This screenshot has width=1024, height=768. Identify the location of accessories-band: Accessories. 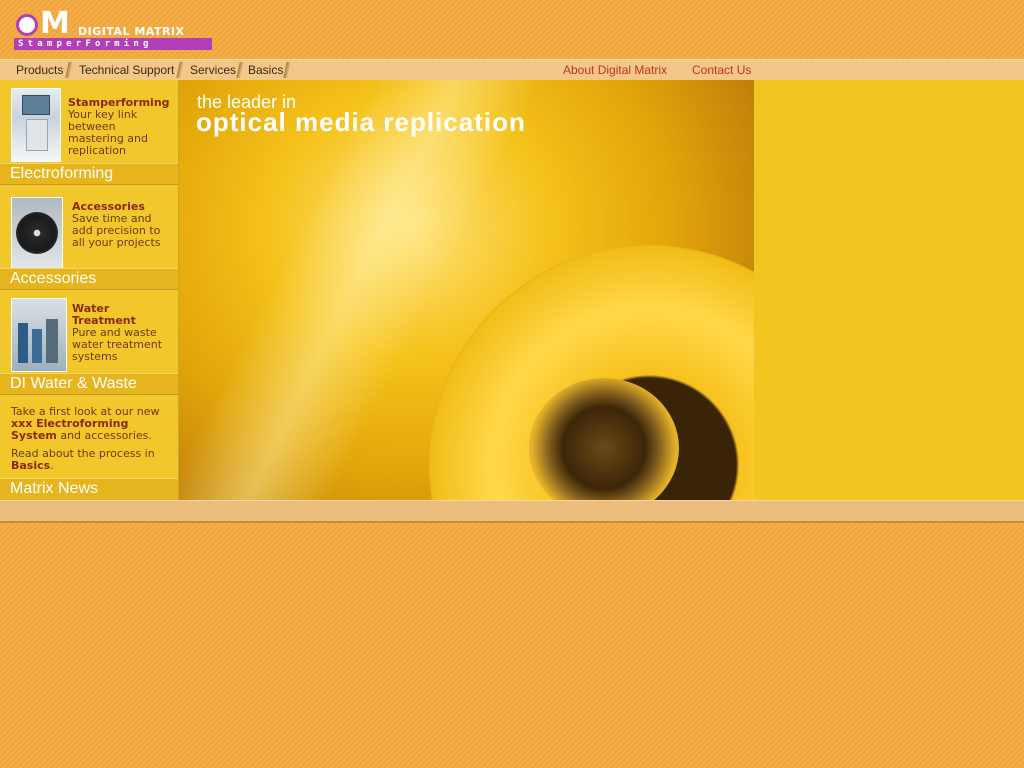
(89, 279).